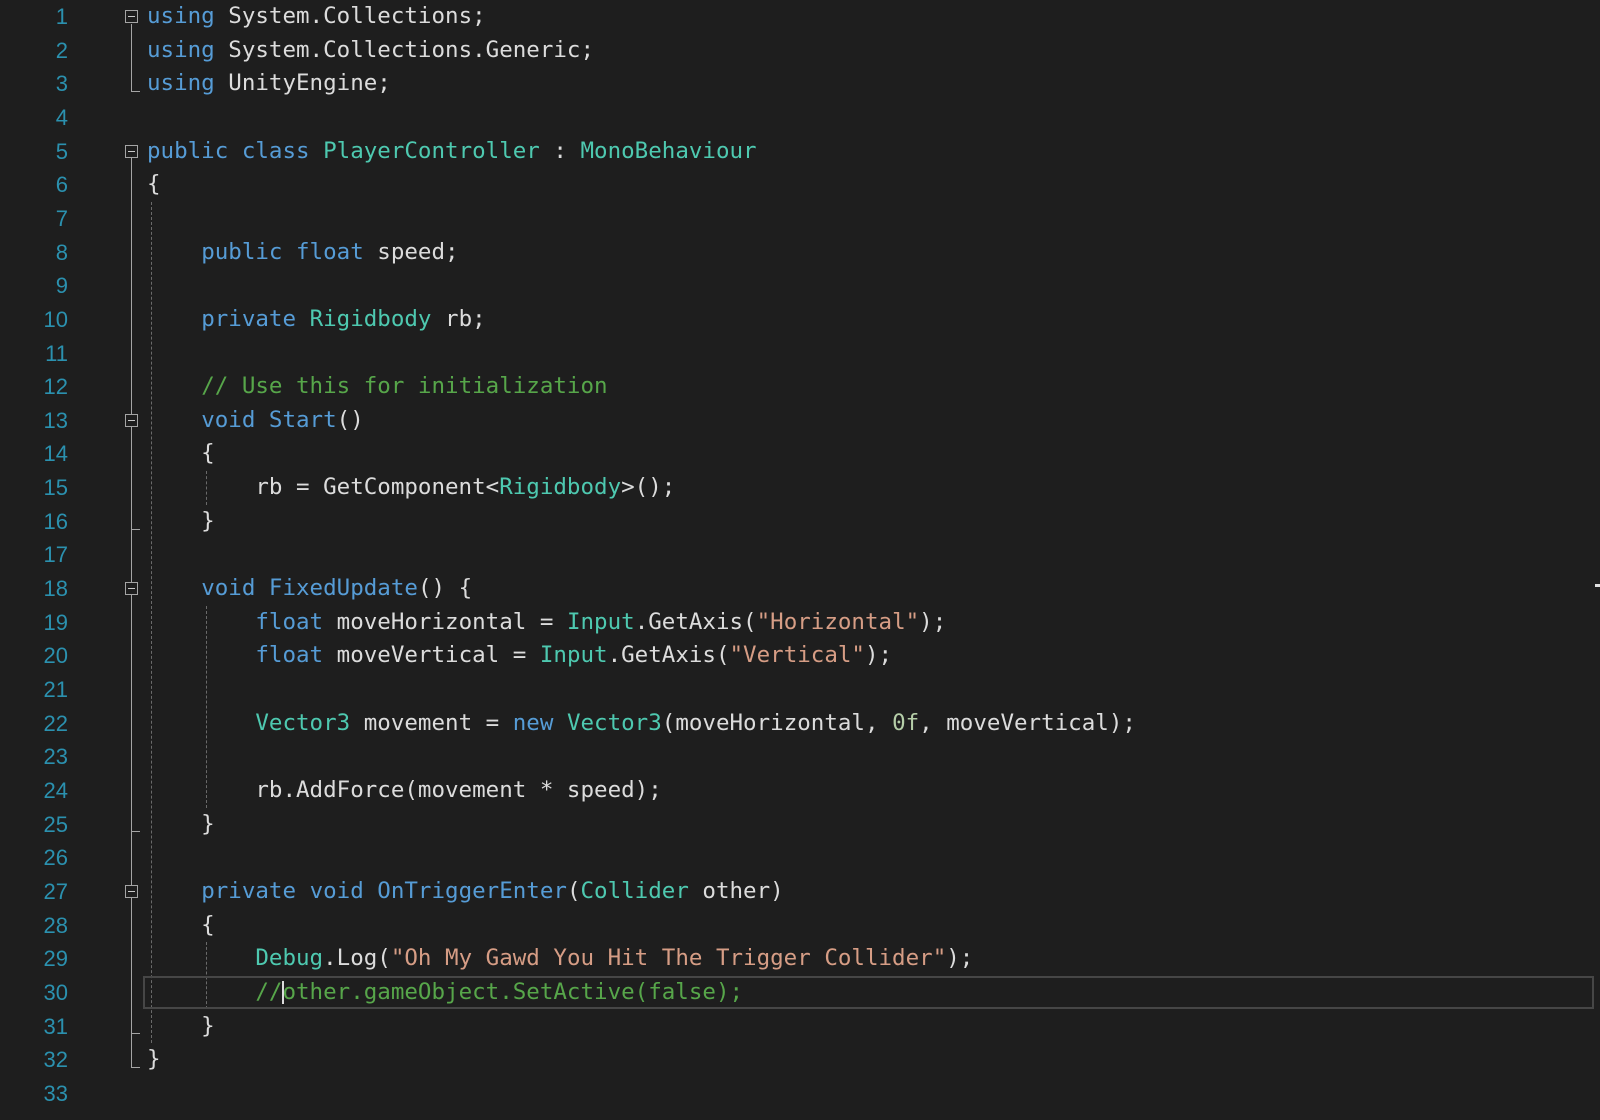 The width and height of the screenshot is (1600, 1120). I want to click on code-line: 12 // Use this for initialization, so click(800, 387).